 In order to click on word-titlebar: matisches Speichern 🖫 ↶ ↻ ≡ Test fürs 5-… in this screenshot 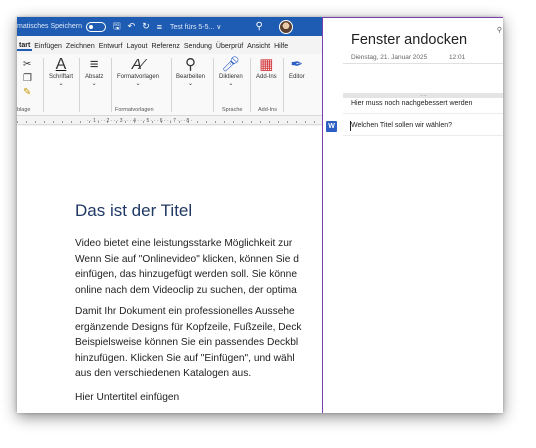, I will do `click(169, 26)`.